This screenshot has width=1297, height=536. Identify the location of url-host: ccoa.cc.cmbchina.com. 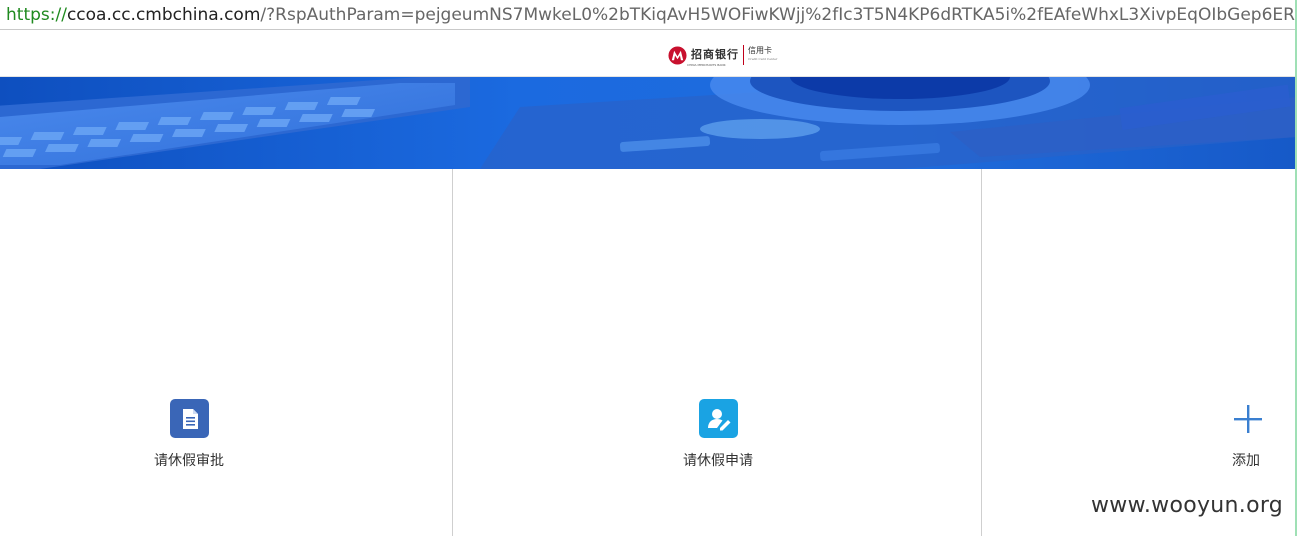
(163, 14).